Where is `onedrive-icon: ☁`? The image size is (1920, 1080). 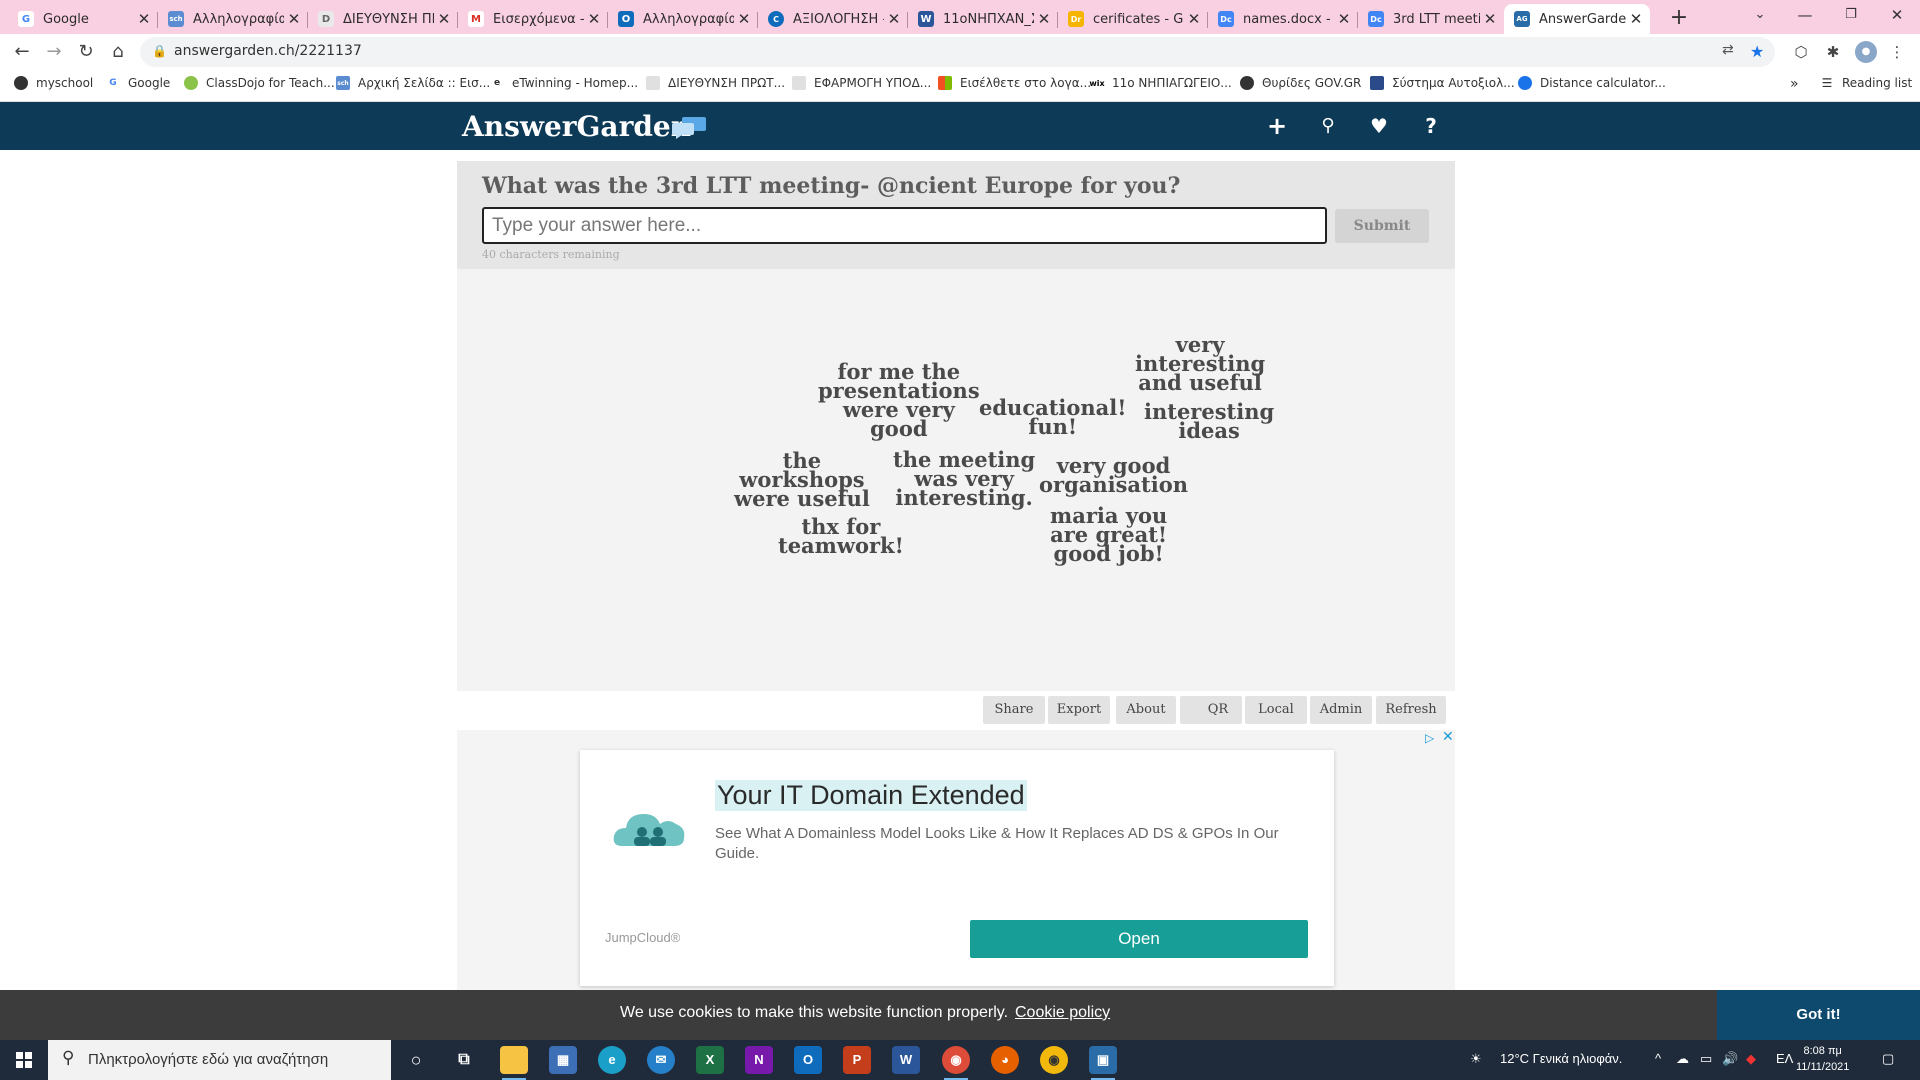 onedrive-icon: ☁ is located at coordinates (1682, 1059).